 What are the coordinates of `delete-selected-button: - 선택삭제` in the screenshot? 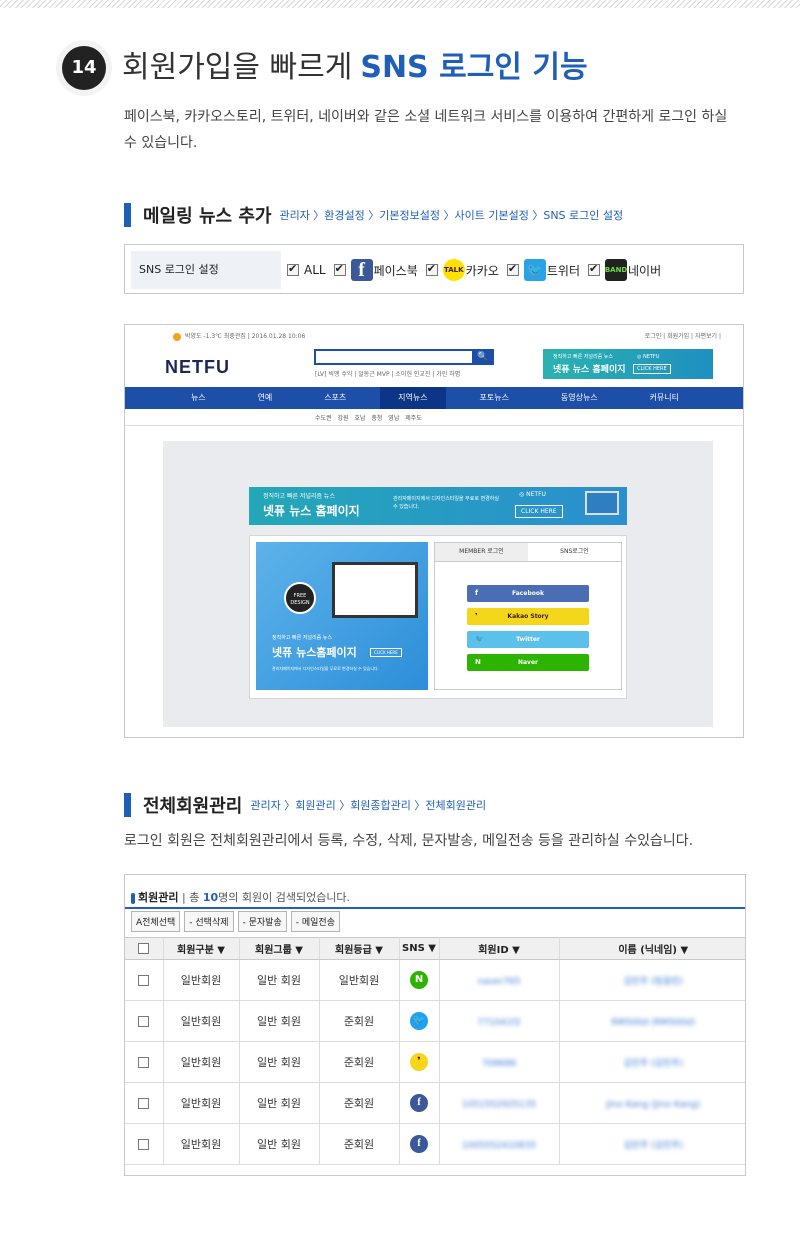 It's located at (209, 921).